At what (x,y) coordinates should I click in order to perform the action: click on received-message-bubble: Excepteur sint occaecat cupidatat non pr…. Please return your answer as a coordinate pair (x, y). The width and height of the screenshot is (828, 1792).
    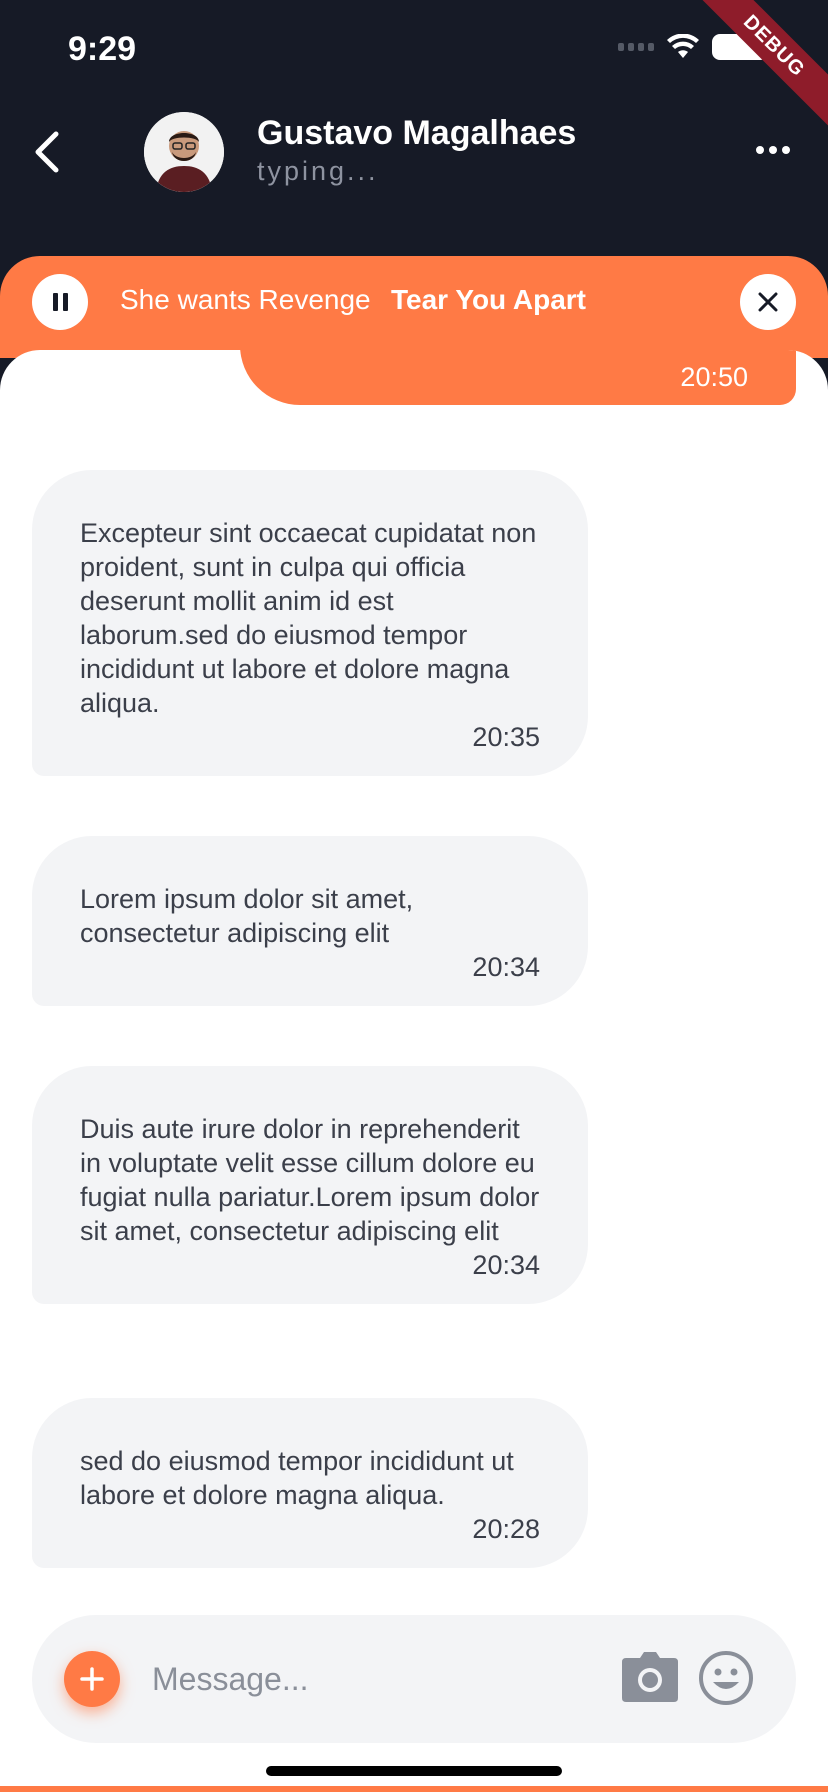
    Looking at the image, I should click on (310, 623).